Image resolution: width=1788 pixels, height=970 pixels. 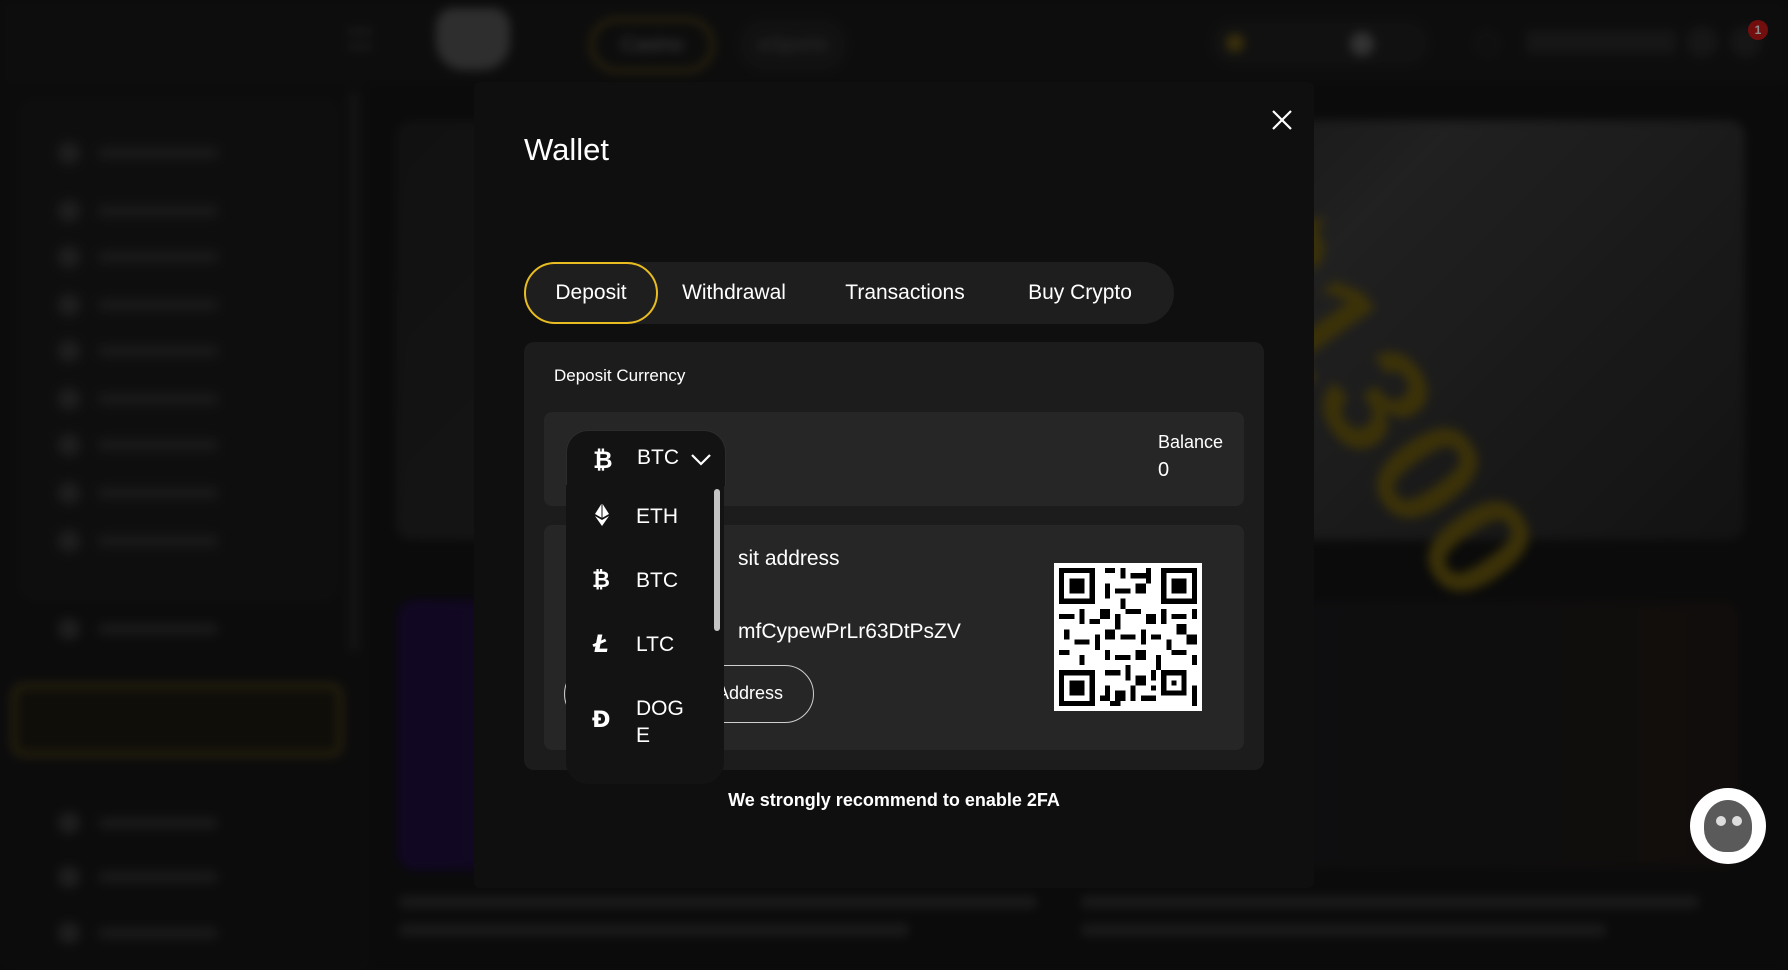 What do you see at coordinates (655, 644) in the screenshot?
I see `currency-option-label: LTC` at bounding box center [655, 644].